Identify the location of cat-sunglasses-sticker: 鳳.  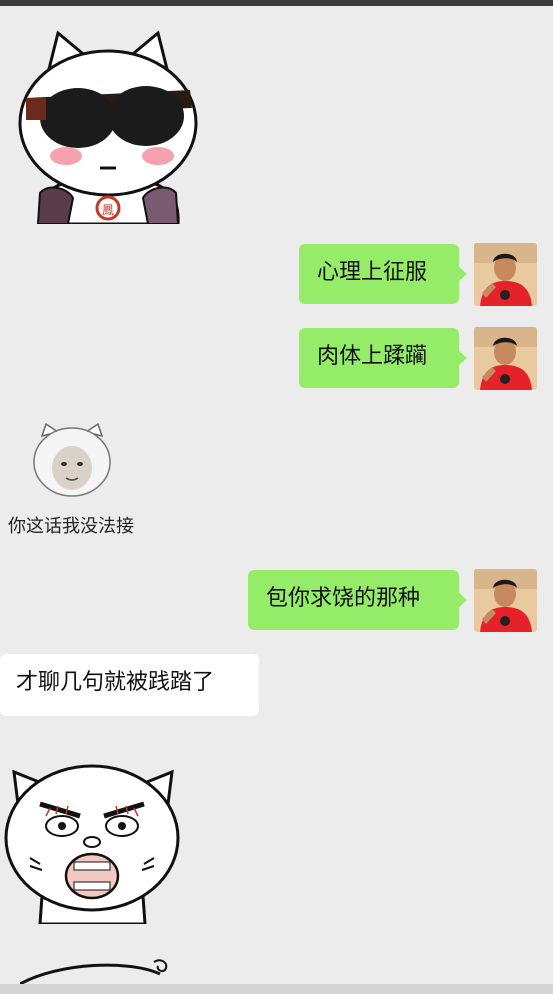
(108, 126).